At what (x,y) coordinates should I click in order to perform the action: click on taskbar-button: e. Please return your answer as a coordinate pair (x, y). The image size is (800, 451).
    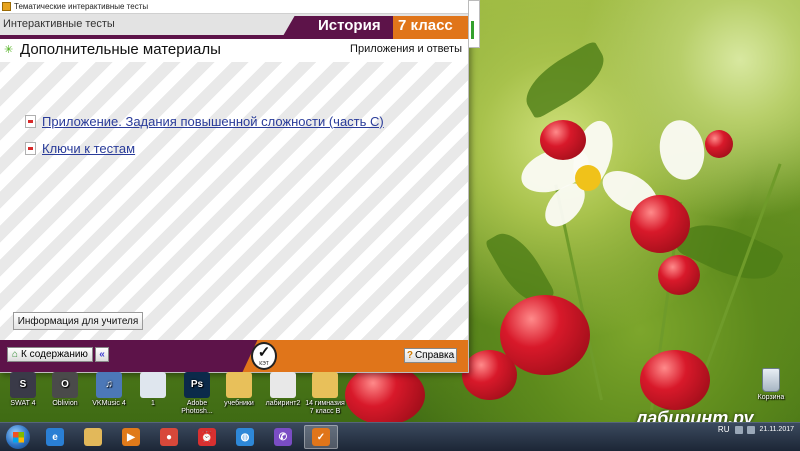
    Looking at the image, I should click on (55, 437).